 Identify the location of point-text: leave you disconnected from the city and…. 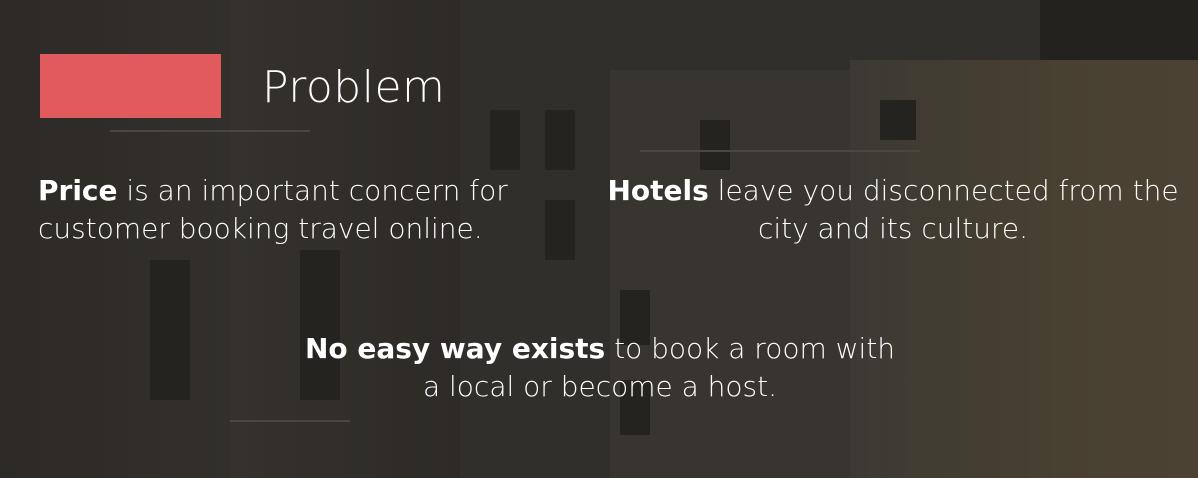
(943, 209).